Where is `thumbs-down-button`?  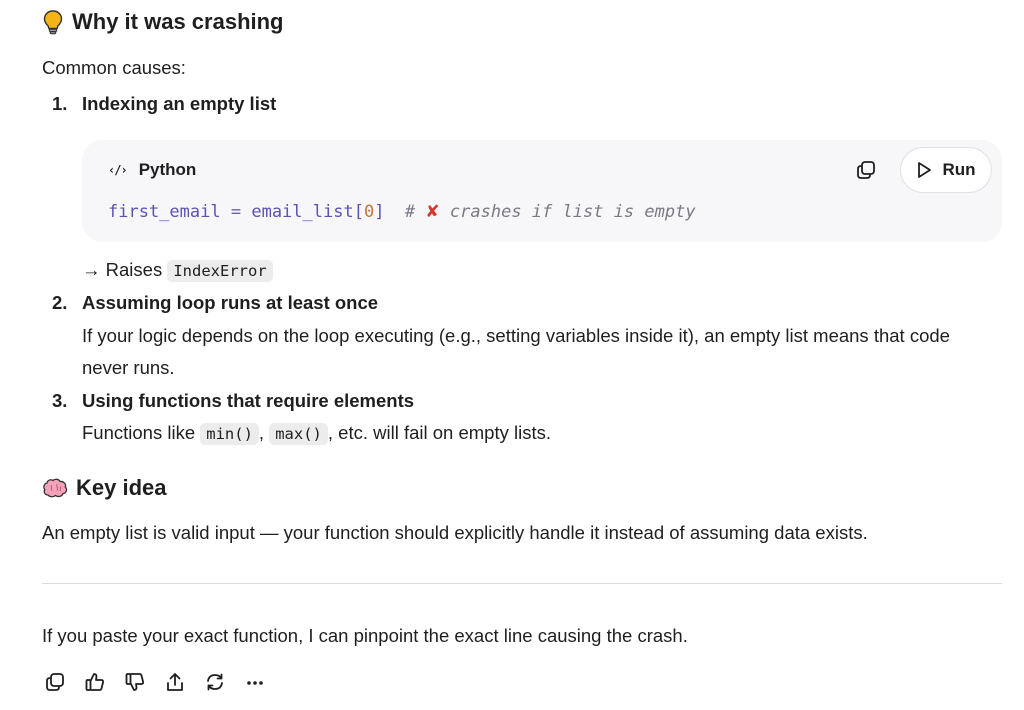
thumbs-down-button is located at coordinates (135, 682).